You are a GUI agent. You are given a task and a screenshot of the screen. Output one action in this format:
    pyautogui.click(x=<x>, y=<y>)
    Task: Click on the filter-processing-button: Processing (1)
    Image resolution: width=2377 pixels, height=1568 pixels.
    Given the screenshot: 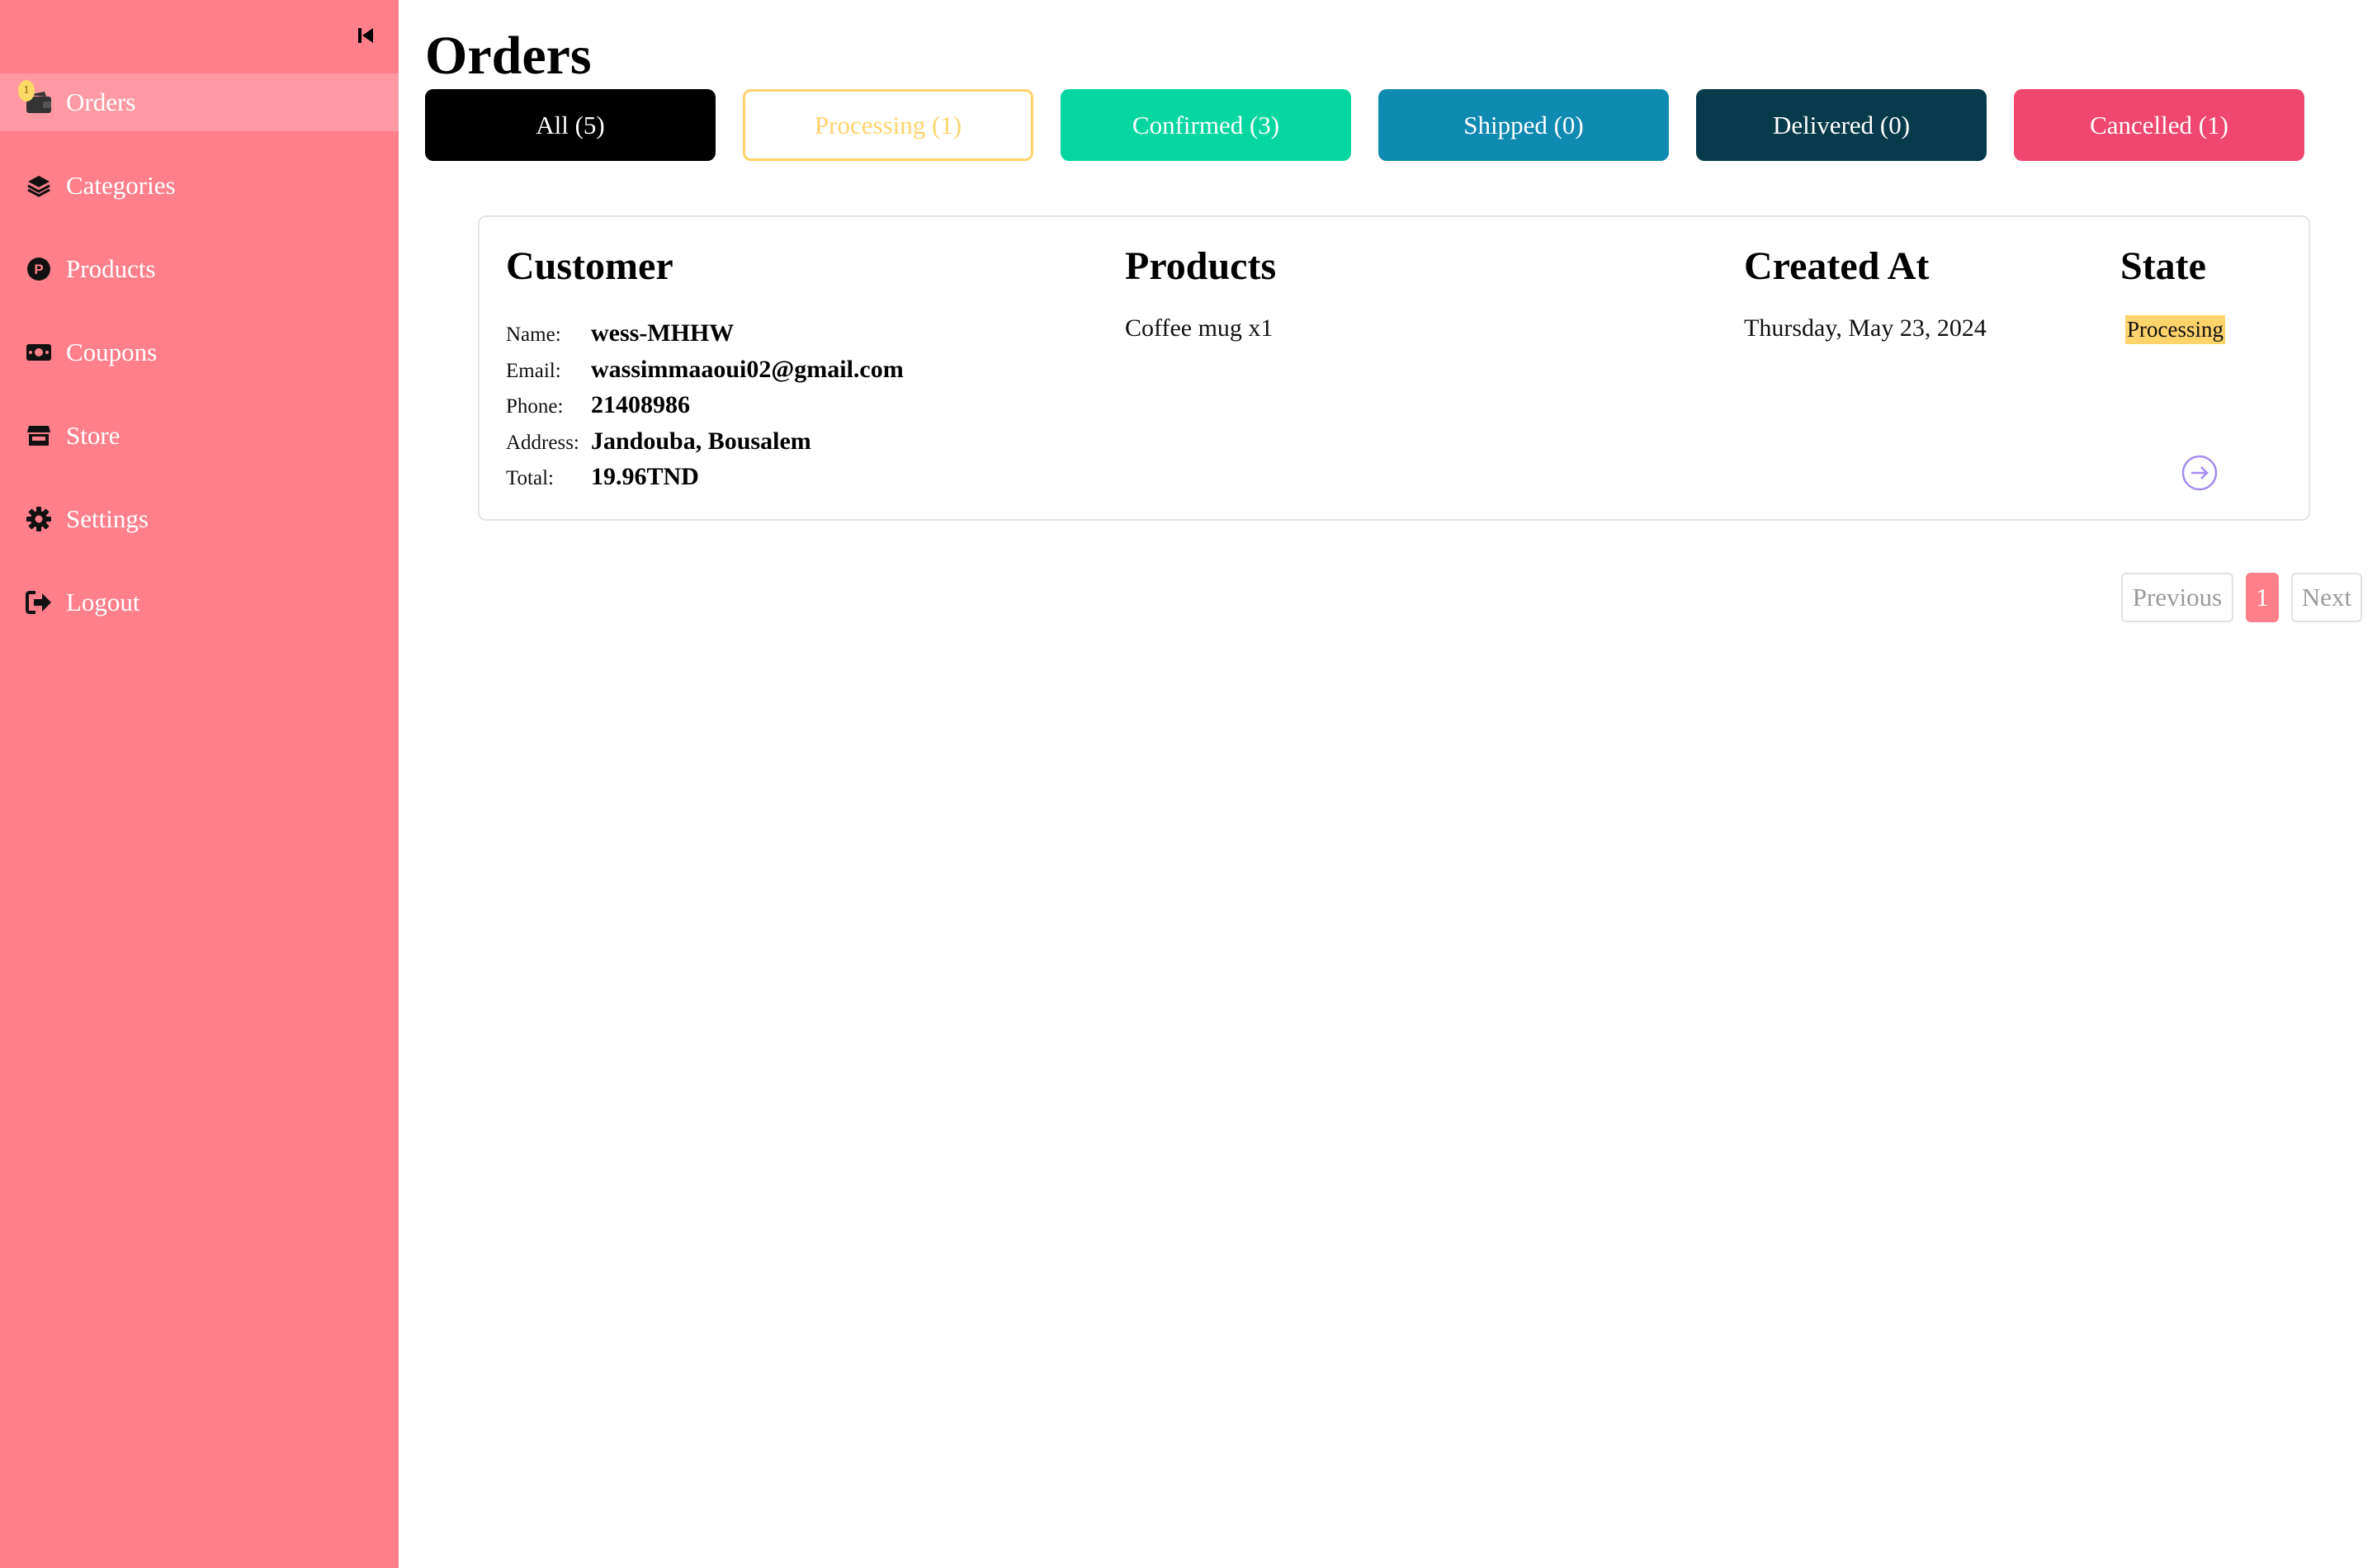 What is the action you would take?
    pyautogui.click(x=888, y=125)
    